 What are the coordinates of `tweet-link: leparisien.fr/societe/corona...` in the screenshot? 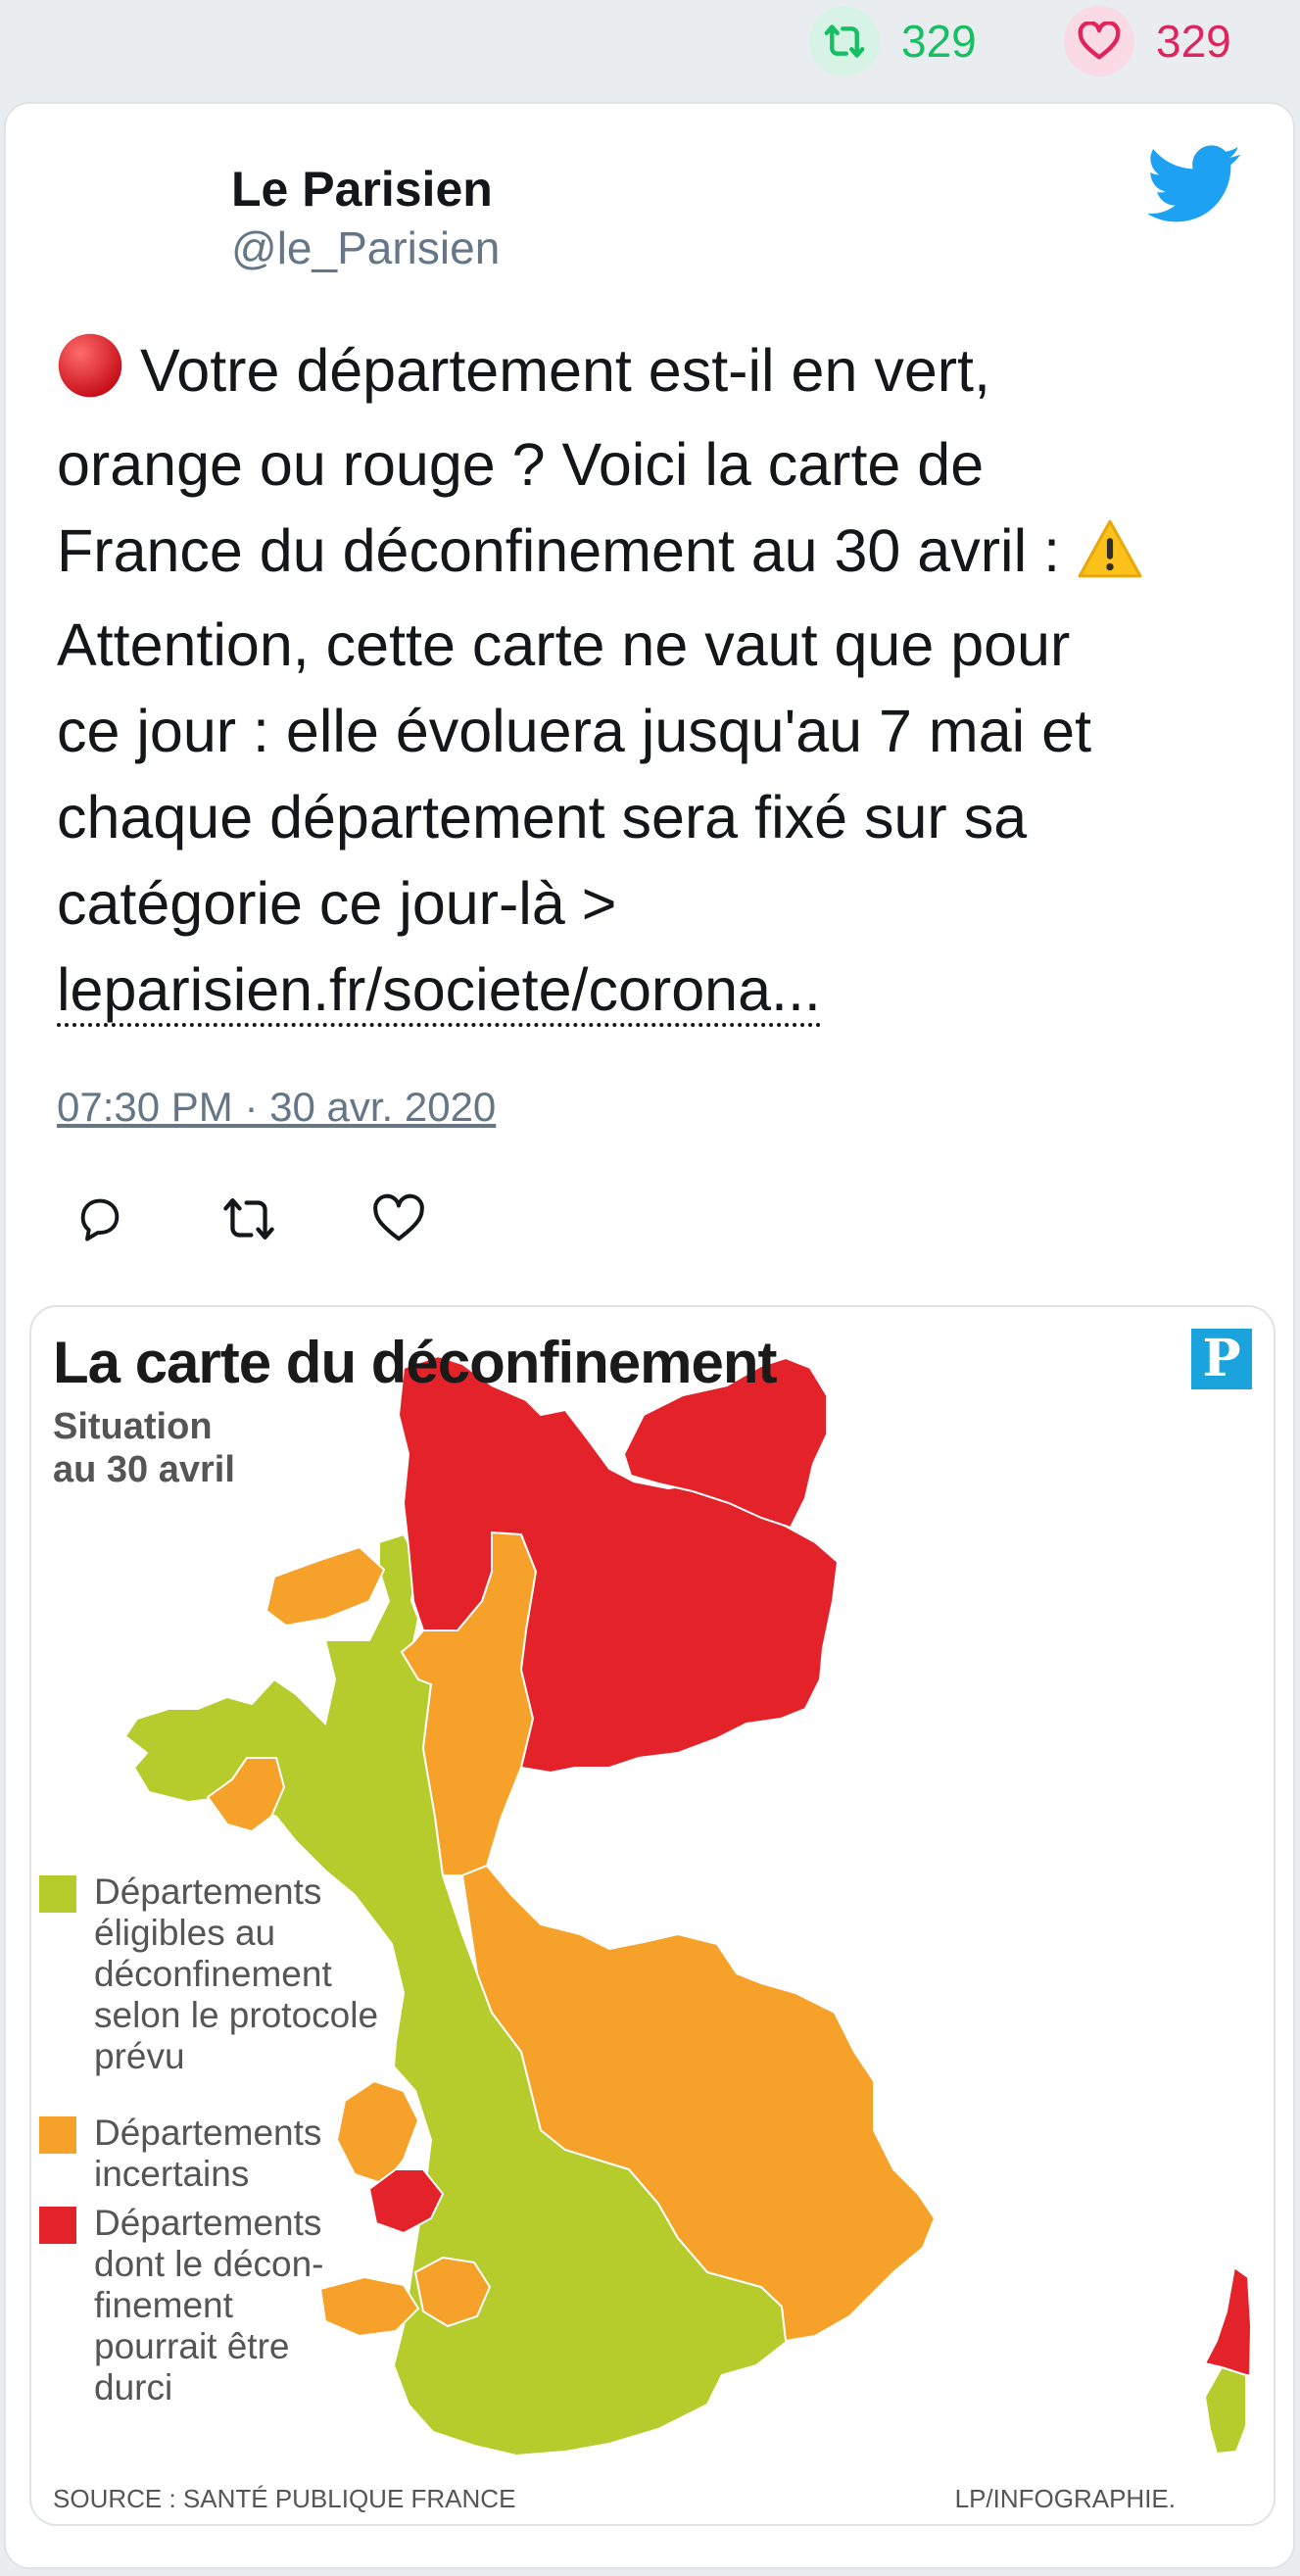 It's located at (439, 991).